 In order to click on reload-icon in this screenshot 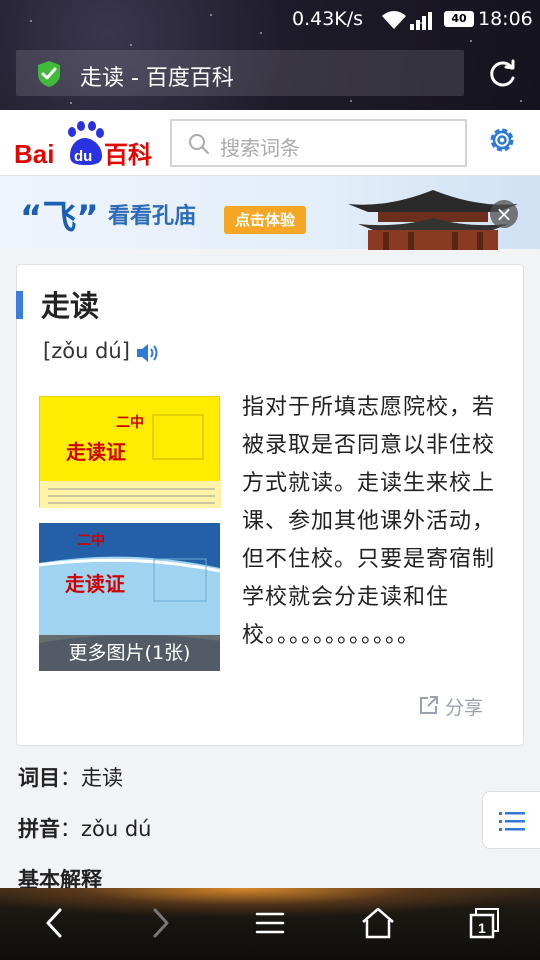, I will do `click(502, 74)`.